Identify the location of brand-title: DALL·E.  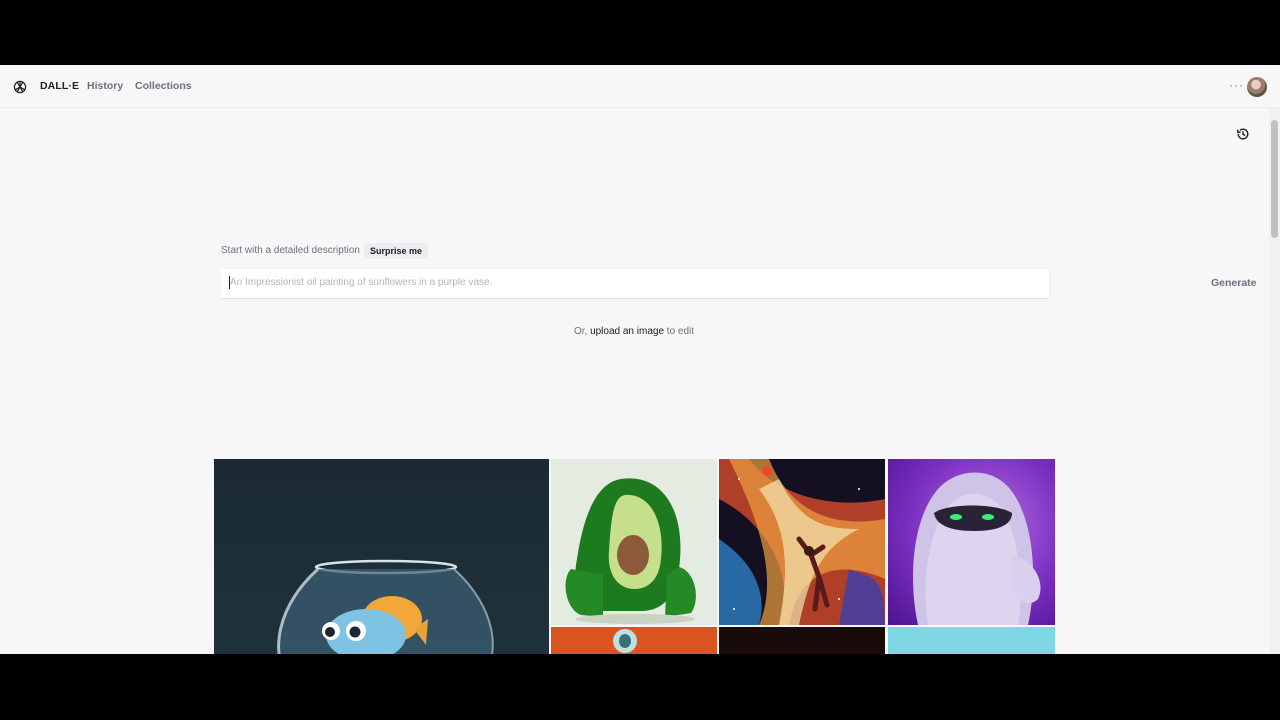
(59, 86).